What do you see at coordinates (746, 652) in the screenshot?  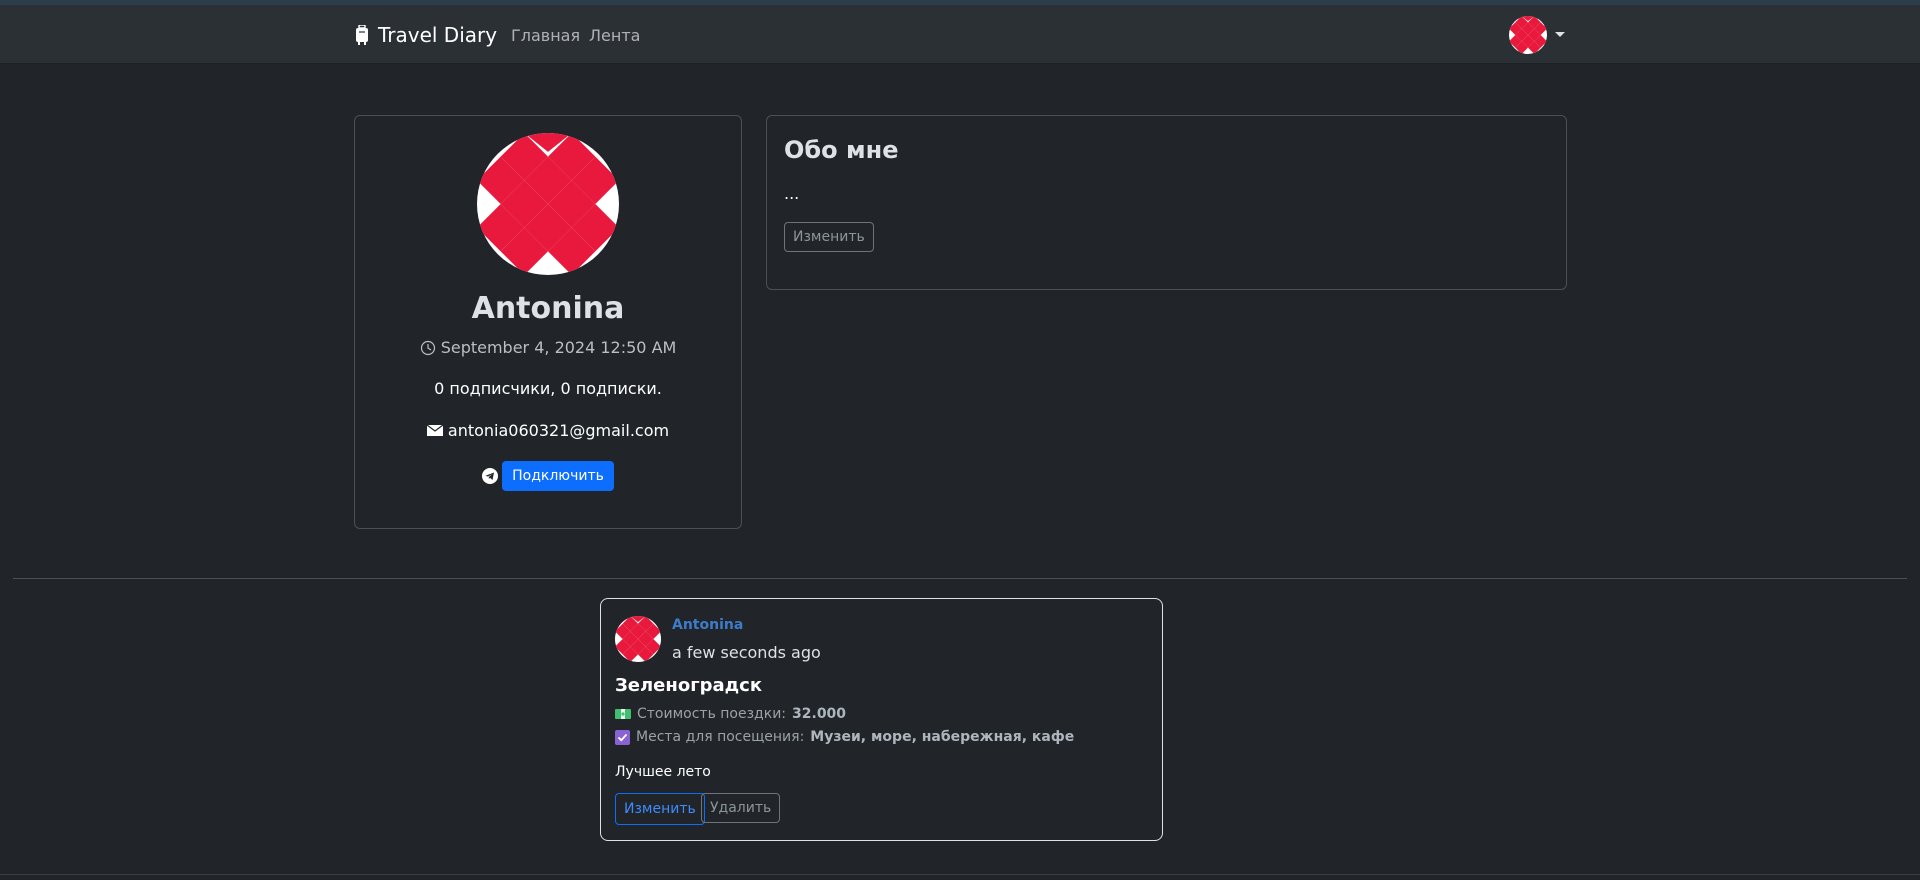 I see `post-timestamp: a few seconds ago` at bounding box center [746, 652].